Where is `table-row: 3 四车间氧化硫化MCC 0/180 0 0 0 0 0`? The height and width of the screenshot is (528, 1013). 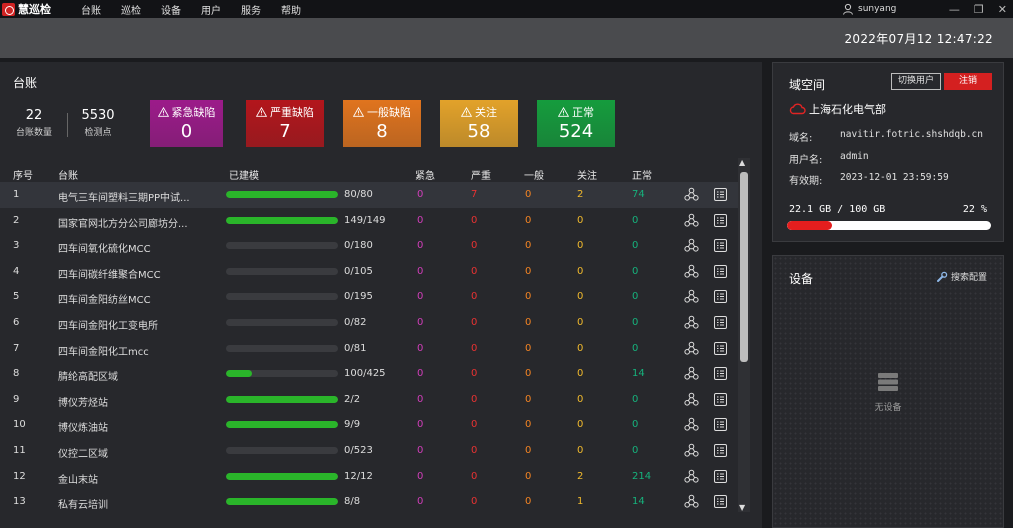
table-row: 3 四车间氧化硫化MCC 0/180 0 0 0 0 0 is located at coordinates (369, 246).